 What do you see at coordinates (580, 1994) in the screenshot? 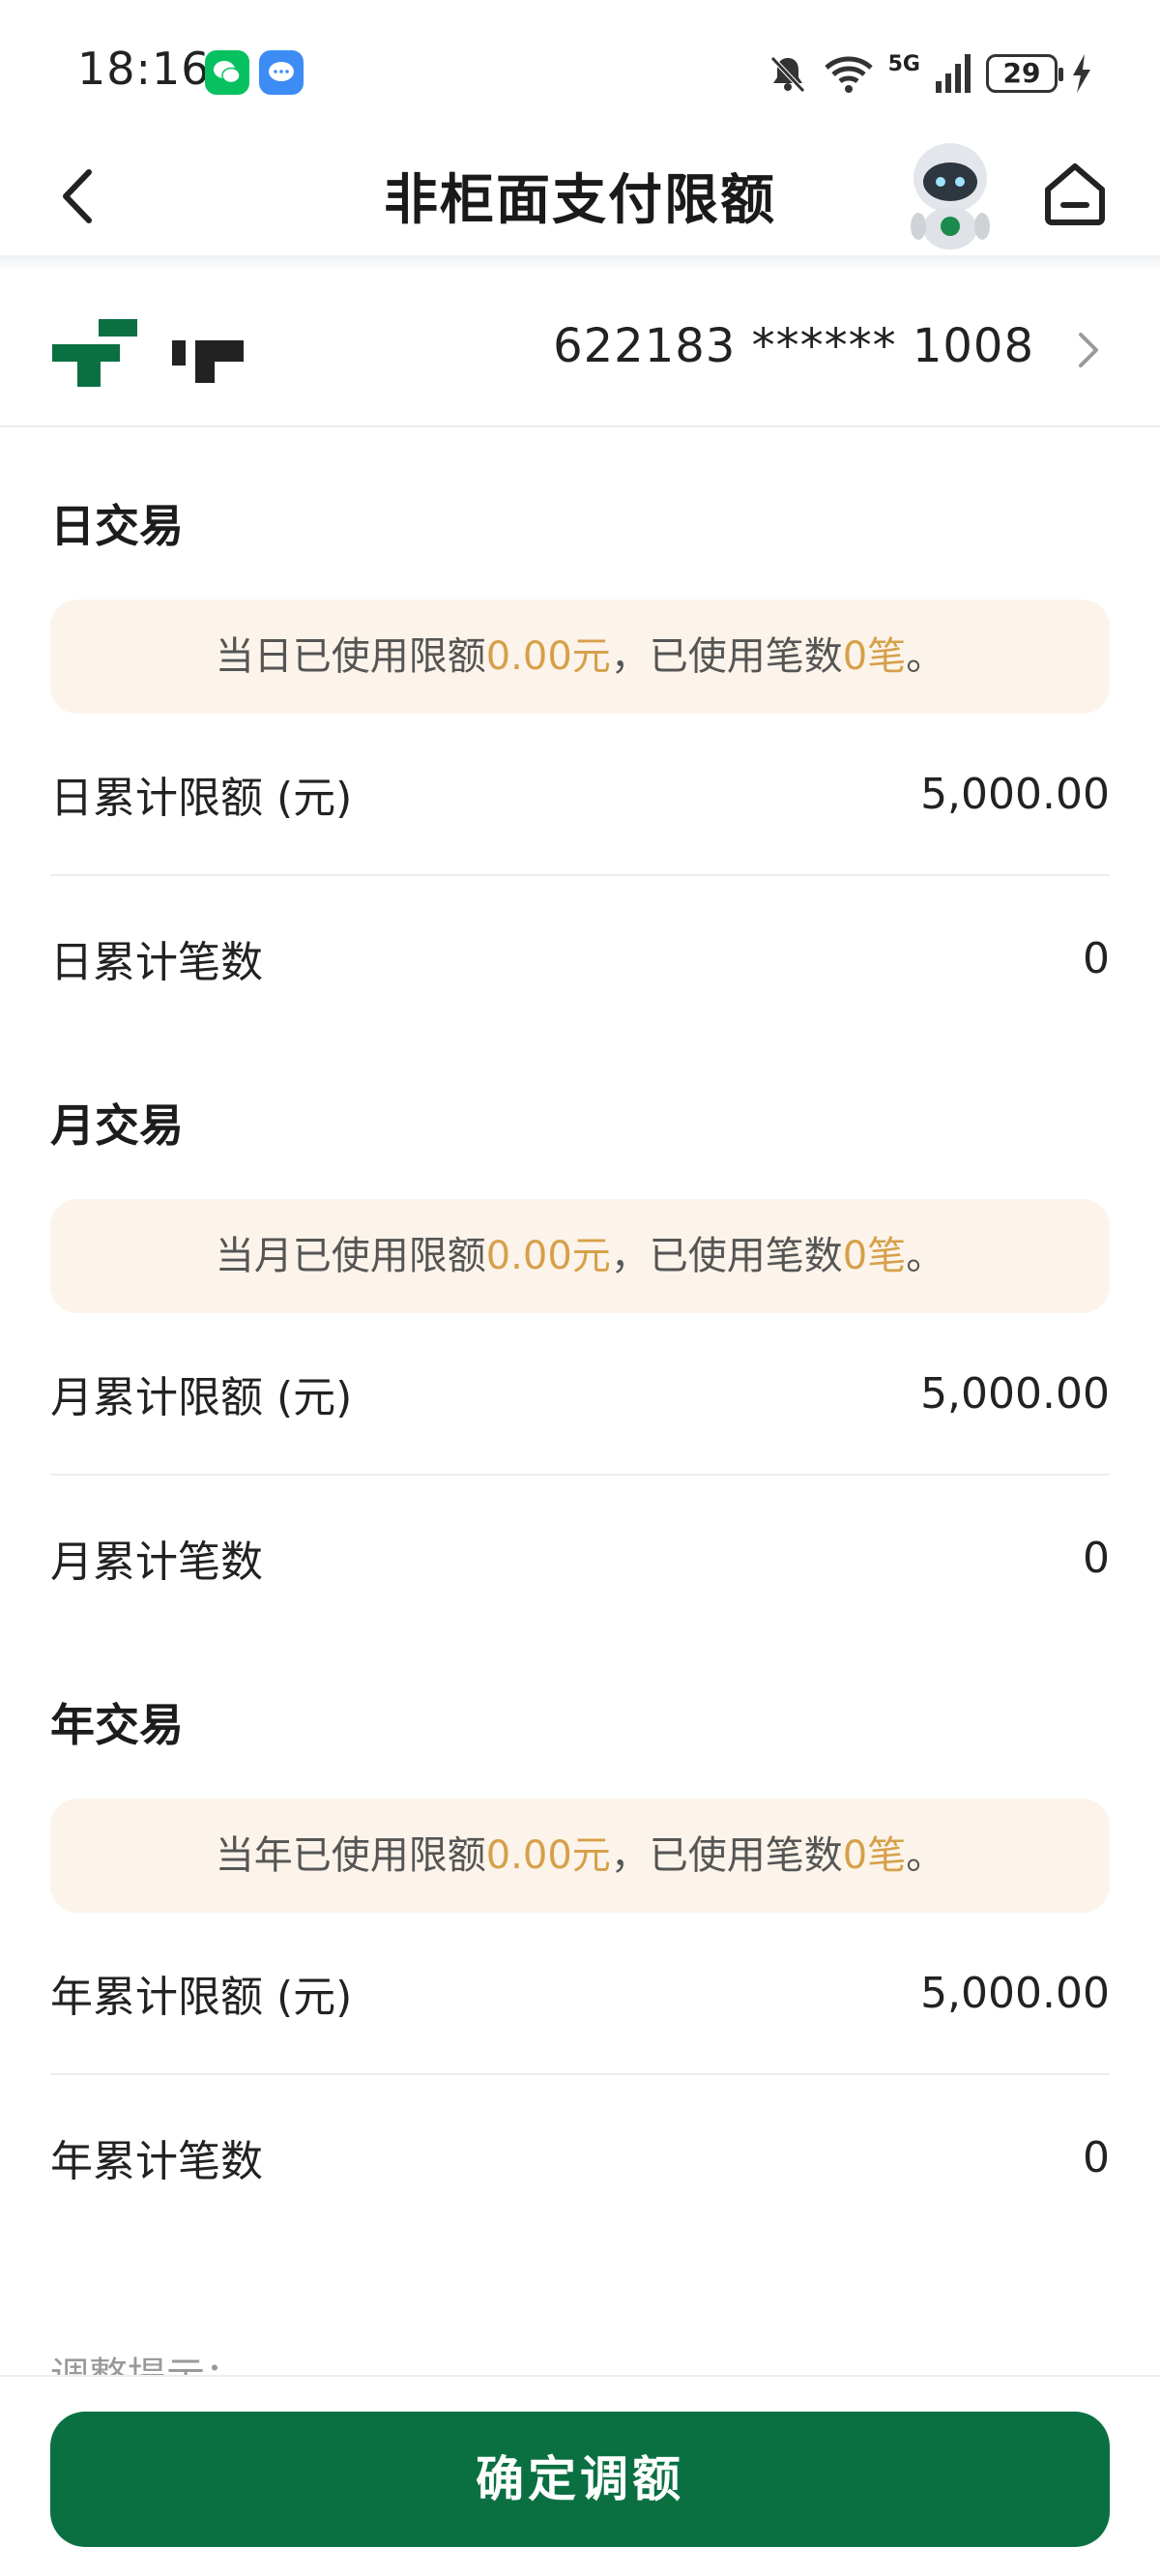
I see `limit-row: 年累计限额 (元) 5,000.00` at bounding box center [580, 1994].